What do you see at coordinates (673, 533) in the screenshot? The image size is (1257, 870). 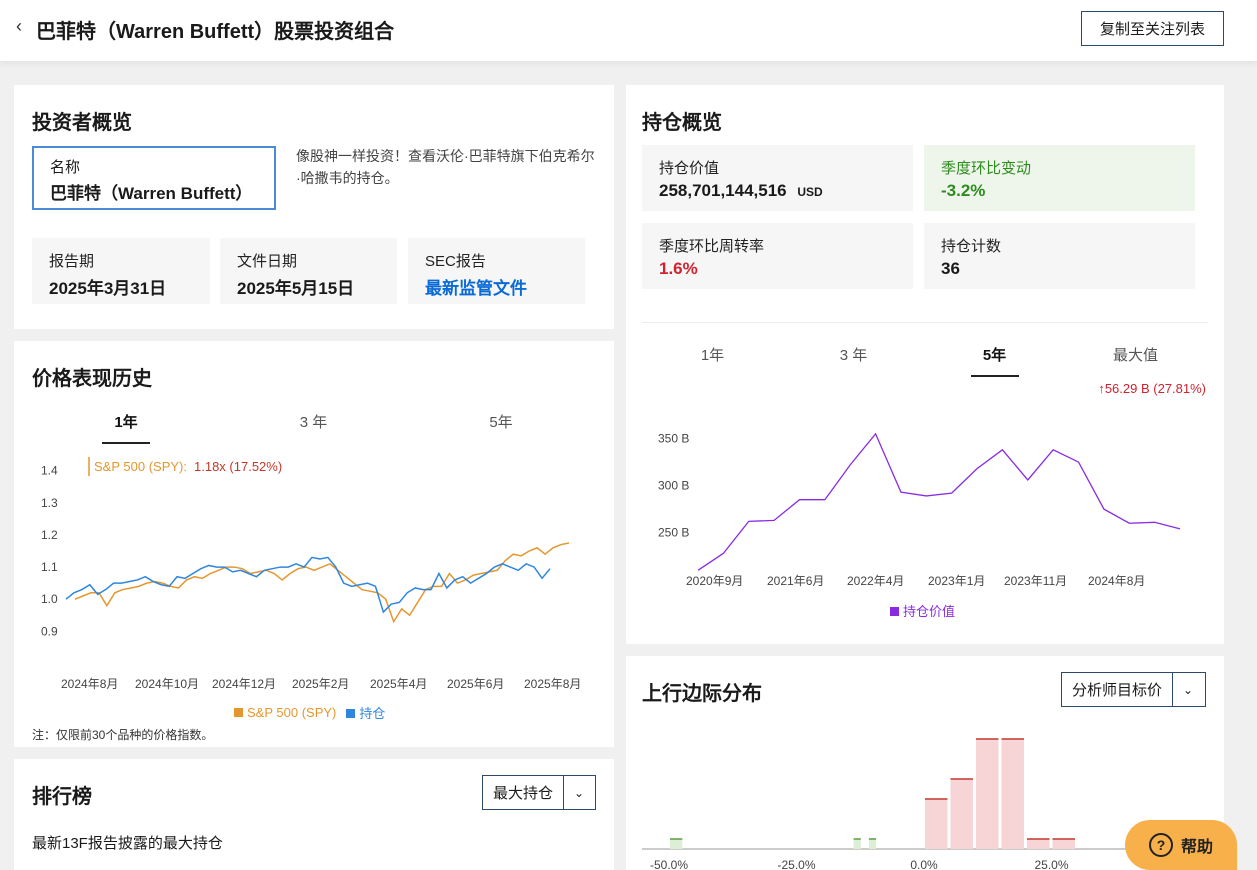 I see `y-tick-label: 250 B` at bounding box center [673, 533].